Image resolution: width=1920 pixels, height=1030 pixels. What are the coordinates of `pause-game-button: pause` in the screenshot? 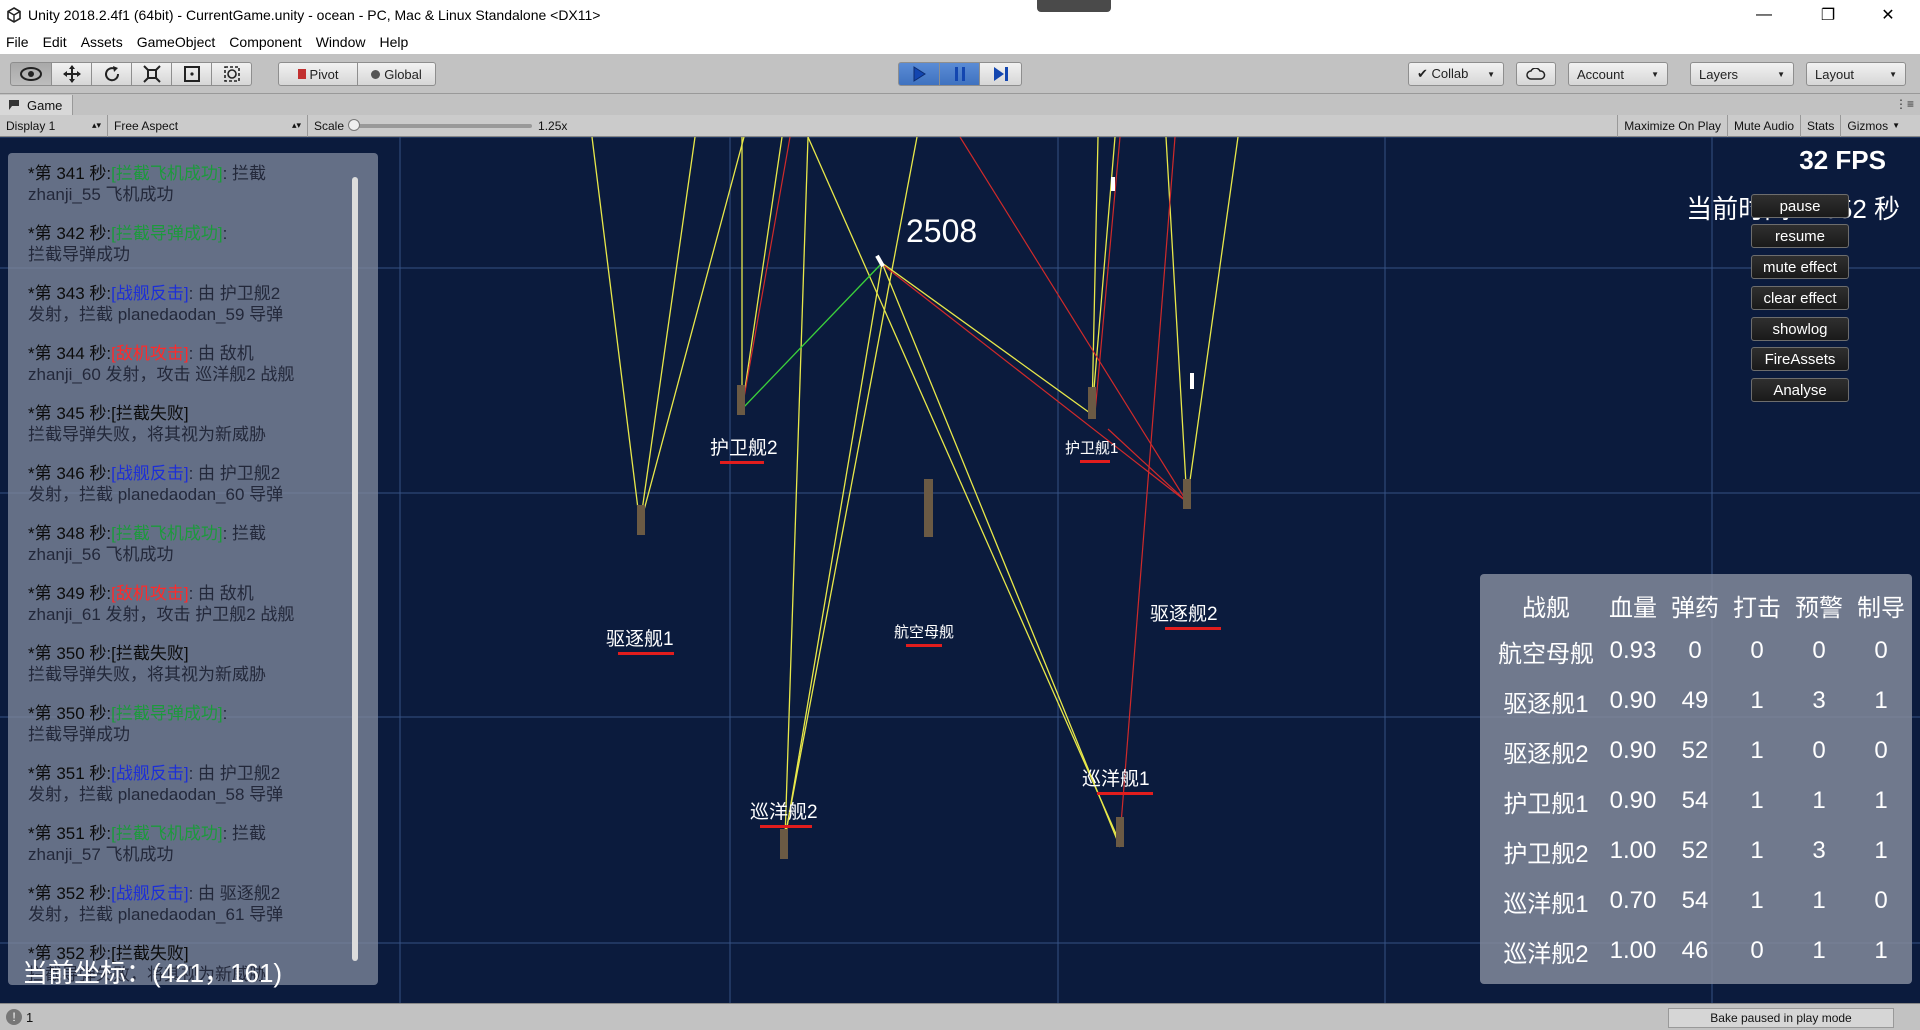 It's located at (1800, 206).